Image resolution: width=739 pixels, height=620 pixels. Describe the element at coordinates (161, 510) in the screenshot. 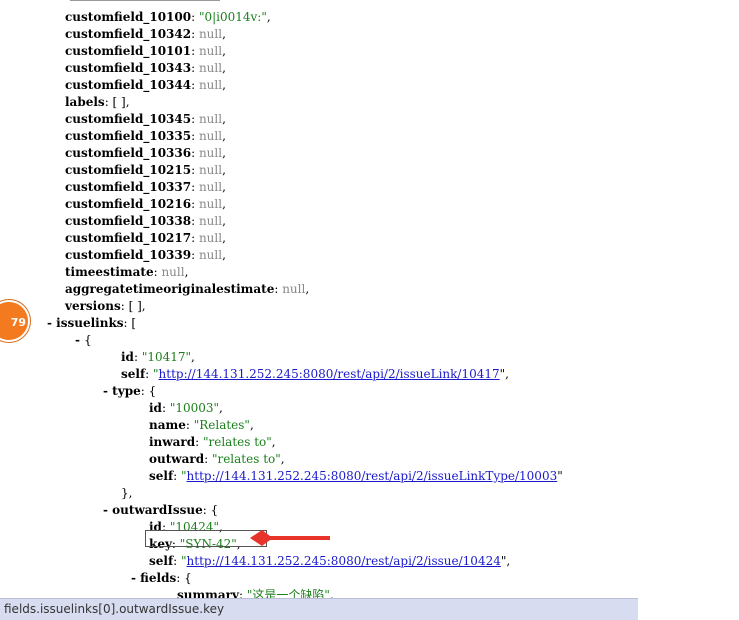

I see `json-line: - outwardIssue: {` at that location.